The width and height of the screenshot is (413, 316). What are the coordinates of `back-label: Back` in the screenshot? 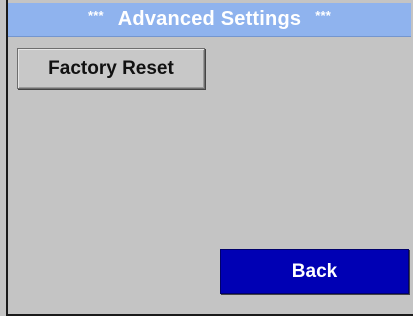 It's located at (314, 271).